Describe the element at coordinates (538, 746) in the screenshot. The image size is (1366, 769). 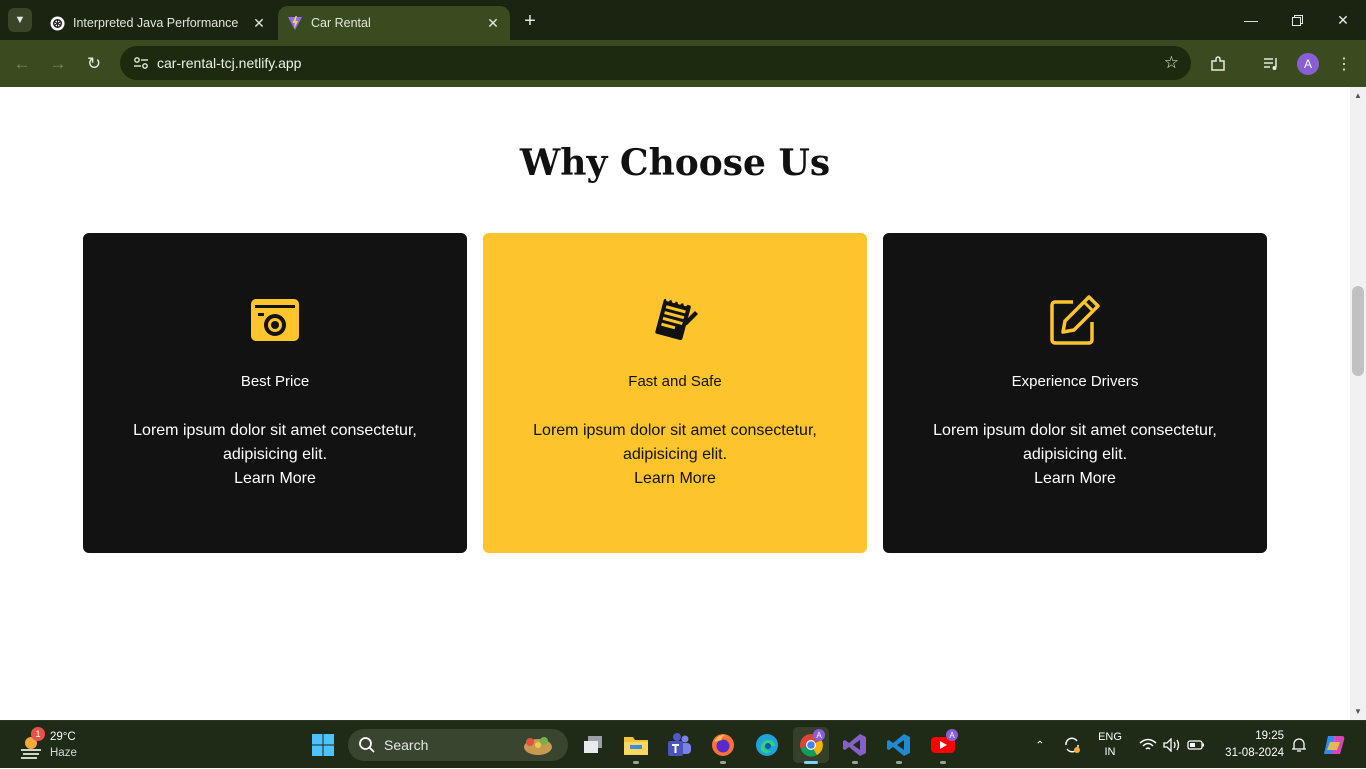
I see `search-highlight-icon` at that location.